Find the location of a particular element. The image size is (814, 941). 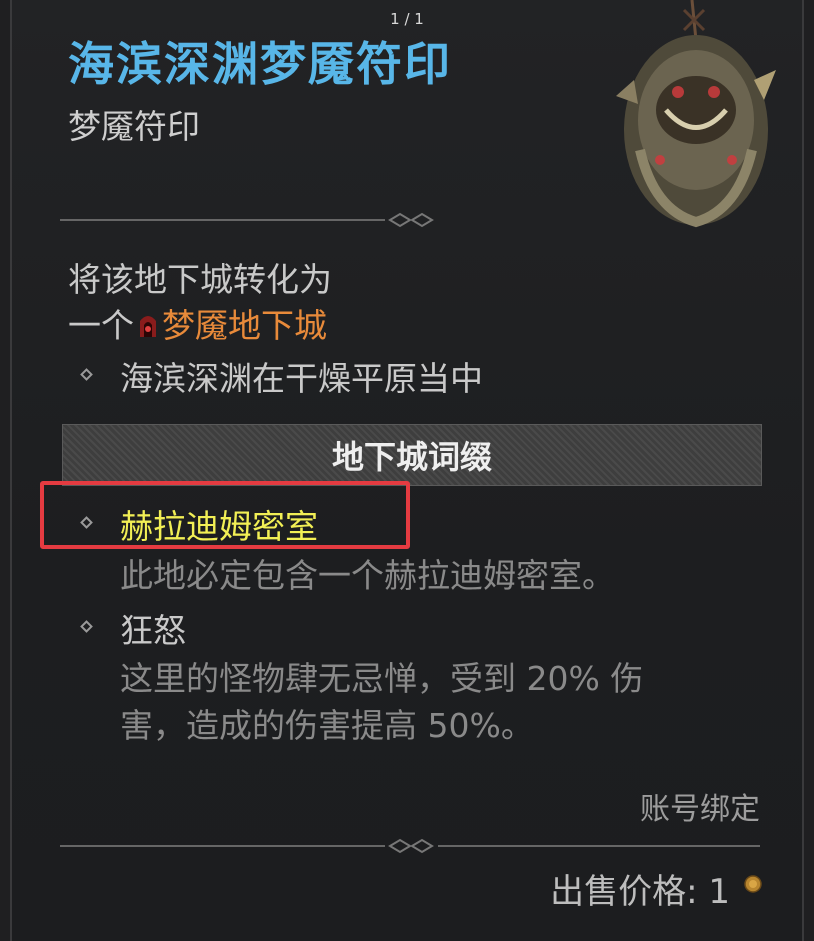

nightmare-dungeon-label: 梦魇地下城 is located at coordinates (244, 325).